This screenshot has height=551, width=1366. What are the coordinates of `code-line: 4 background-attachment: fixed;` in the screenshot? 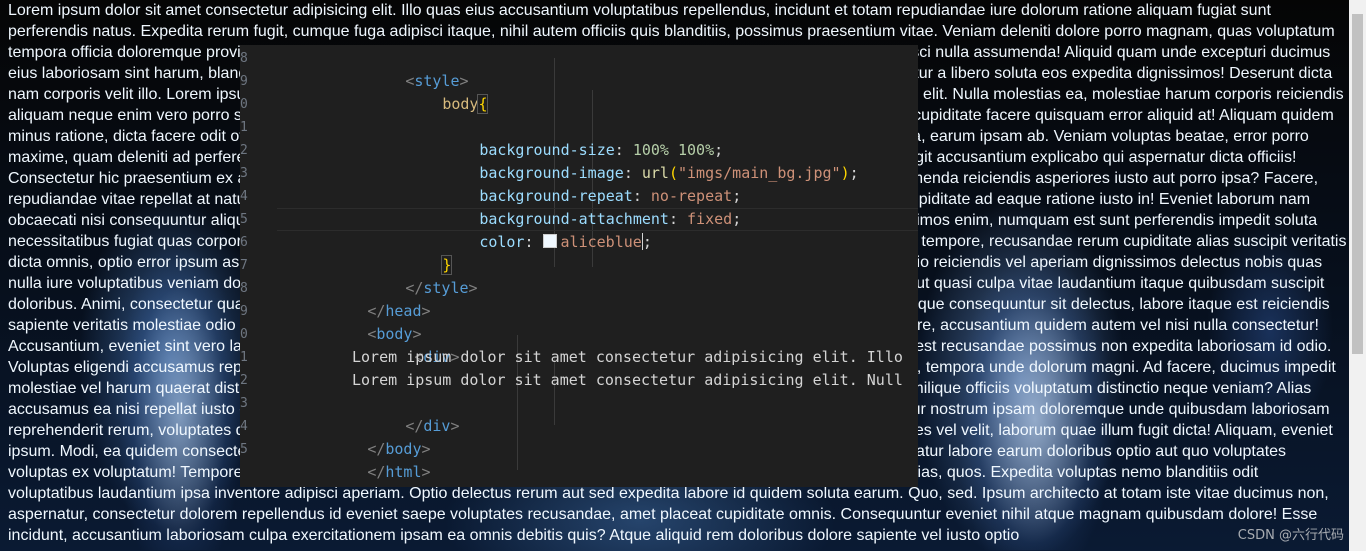 It's located at (579, 206).